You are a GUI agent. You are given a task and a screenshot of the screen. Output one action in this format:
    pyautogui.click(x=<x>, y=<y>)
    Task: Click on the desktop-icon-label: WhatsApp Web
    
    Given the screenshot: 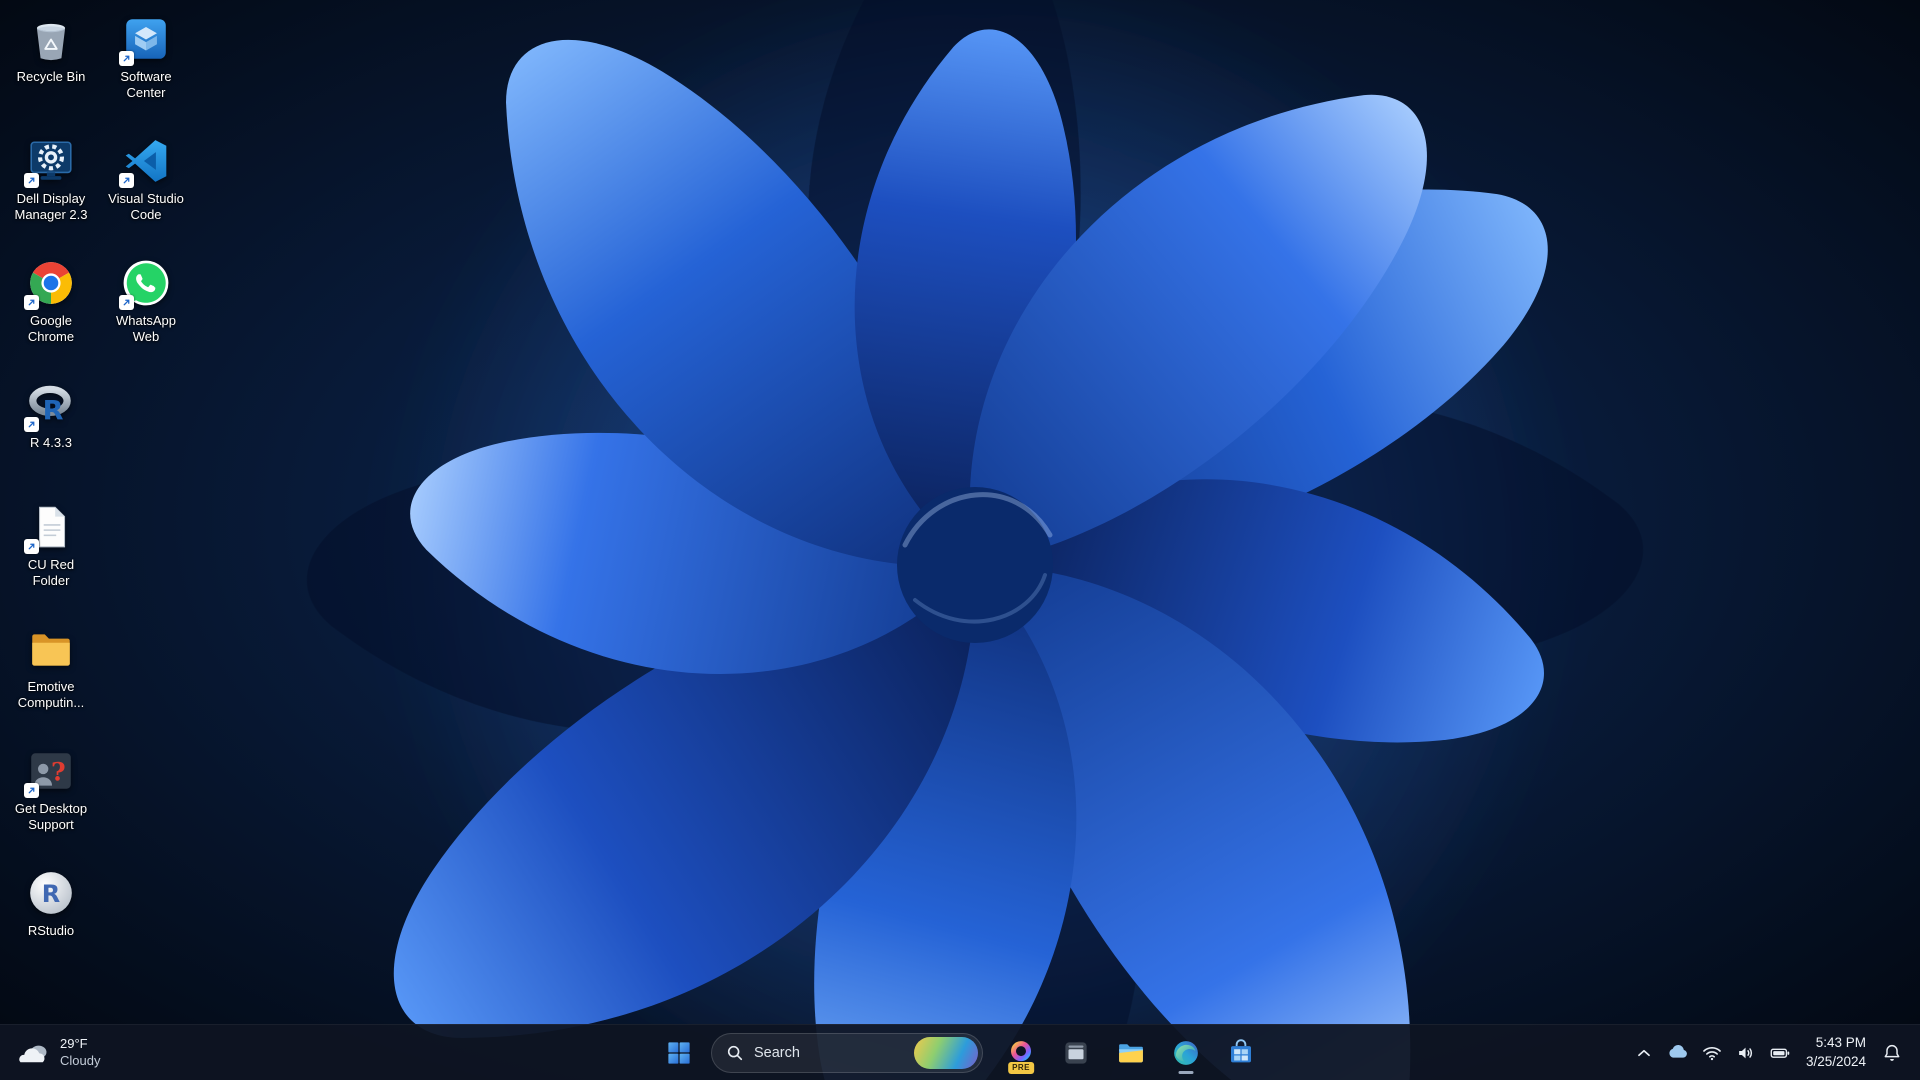 What is the action you would take?
    pyautogui.click(x=146, y=328)
    